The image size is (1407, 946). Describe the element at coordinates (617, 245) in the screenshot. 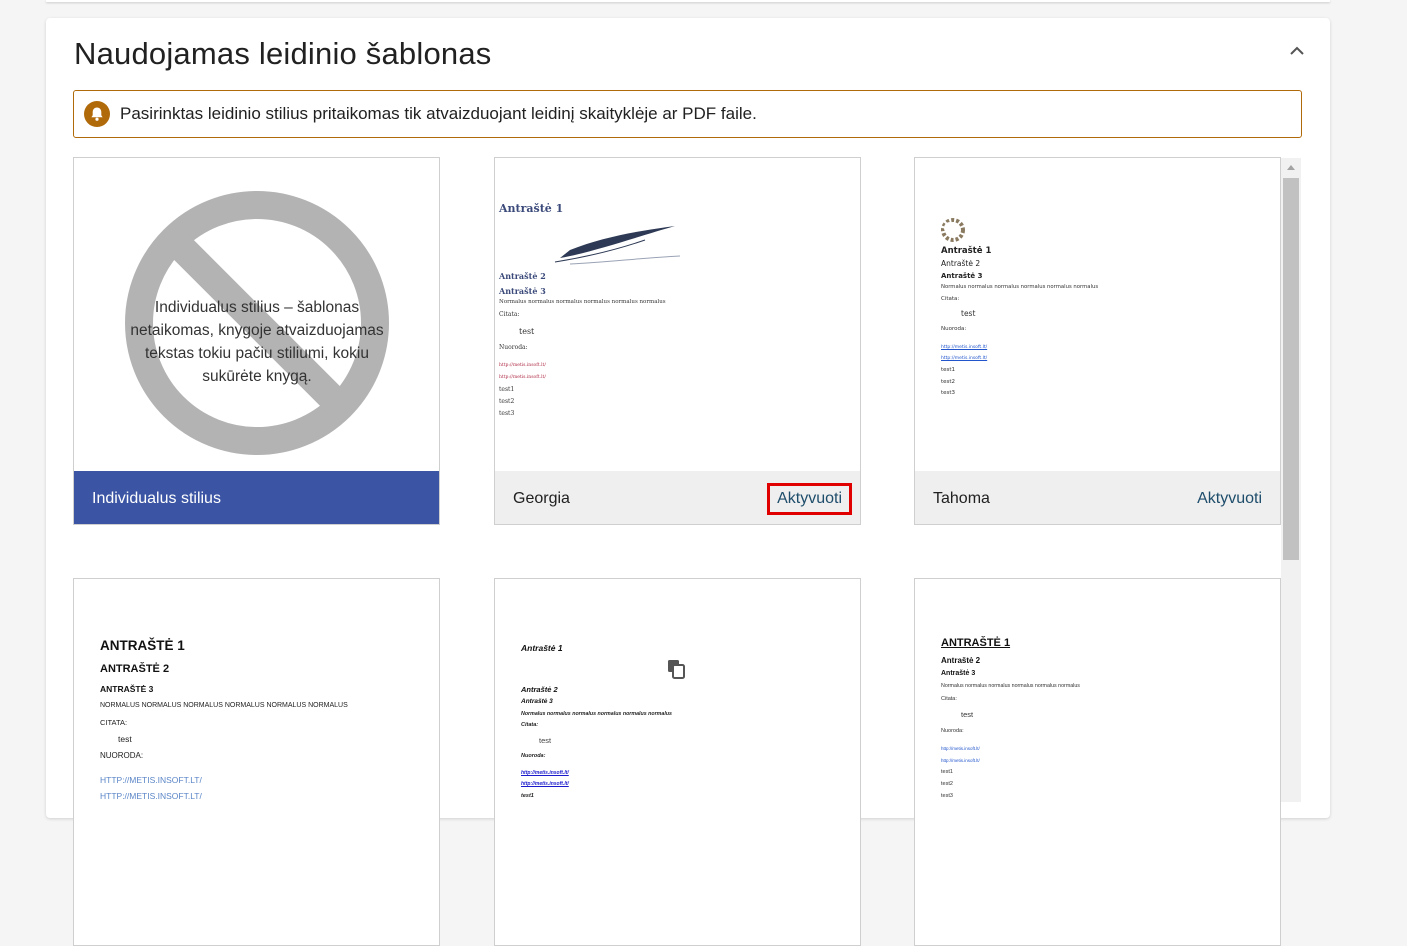

I see `feather-icon` at that location.